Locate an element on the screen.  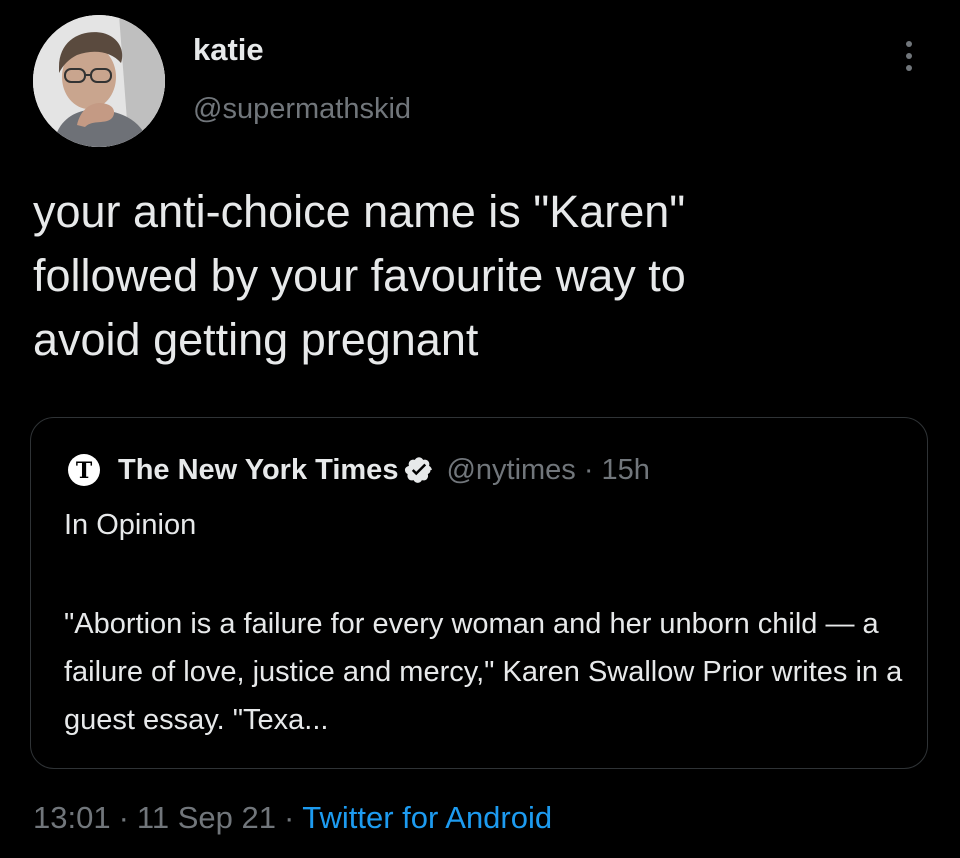
verified-badge-icon is located at coordinates (419, 470).